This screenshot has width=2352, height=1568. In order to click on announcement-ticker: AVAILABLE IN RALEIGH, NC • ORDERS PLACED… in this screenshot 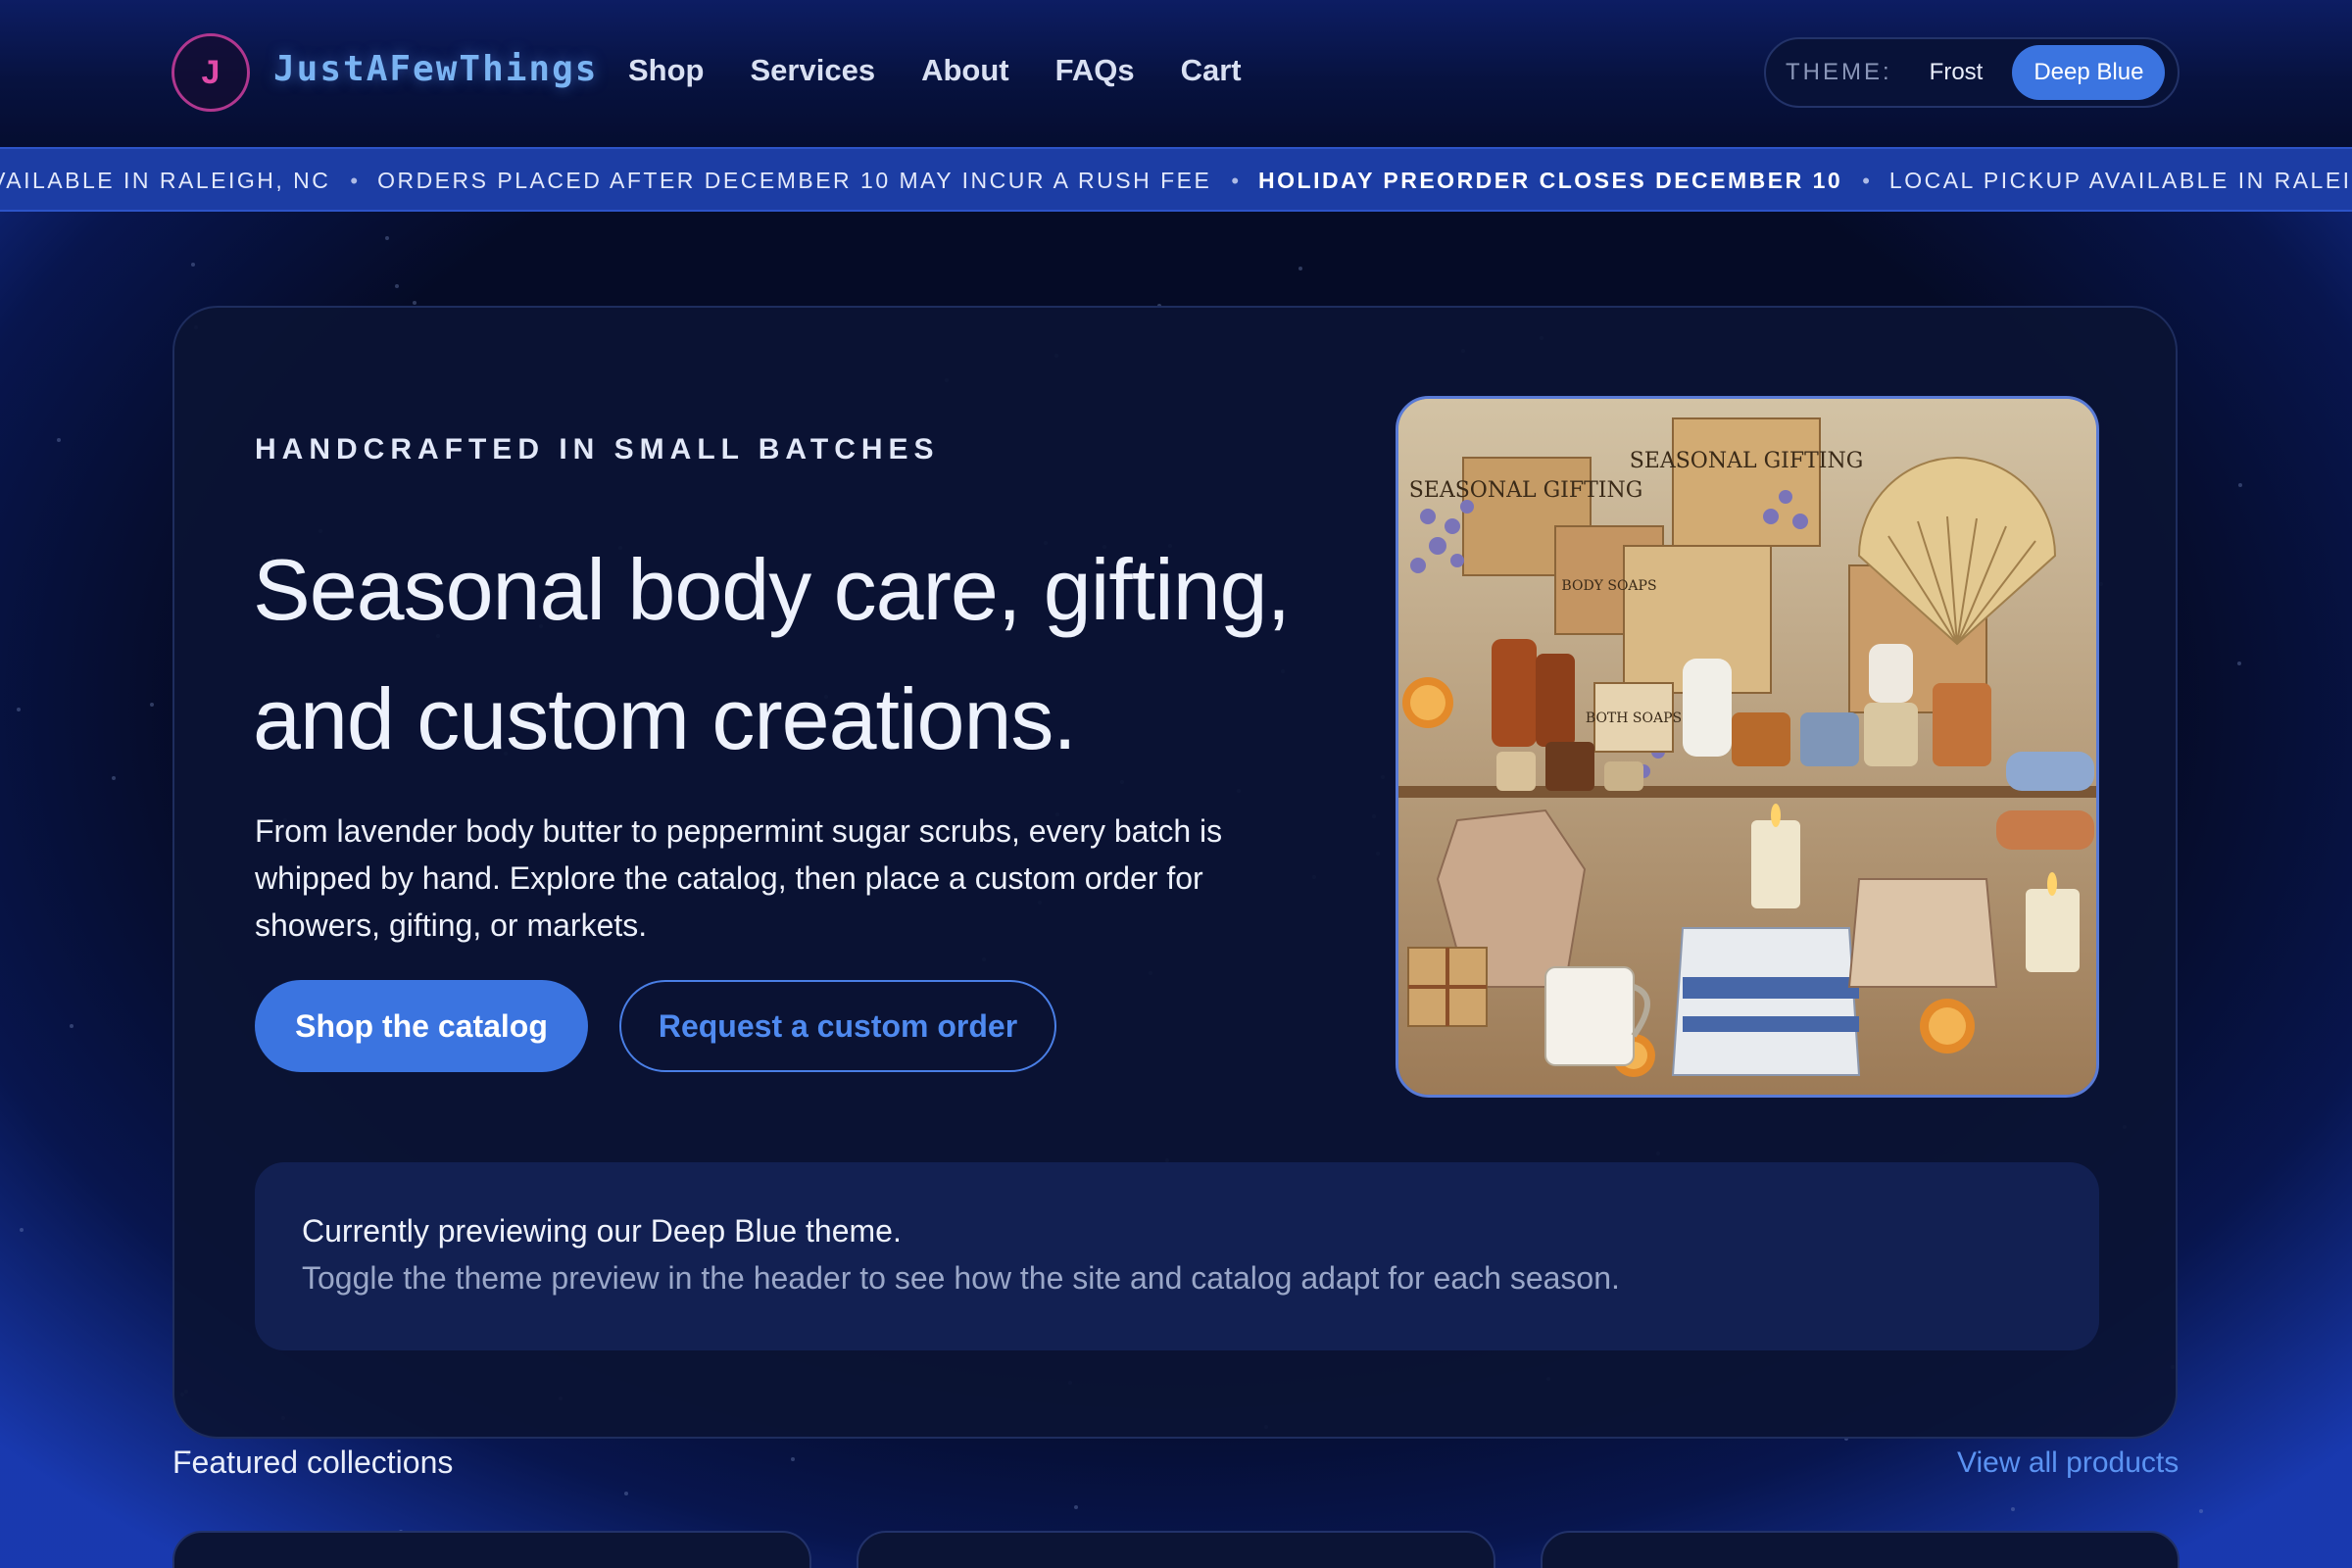, I will do `click(1176, 179)`.